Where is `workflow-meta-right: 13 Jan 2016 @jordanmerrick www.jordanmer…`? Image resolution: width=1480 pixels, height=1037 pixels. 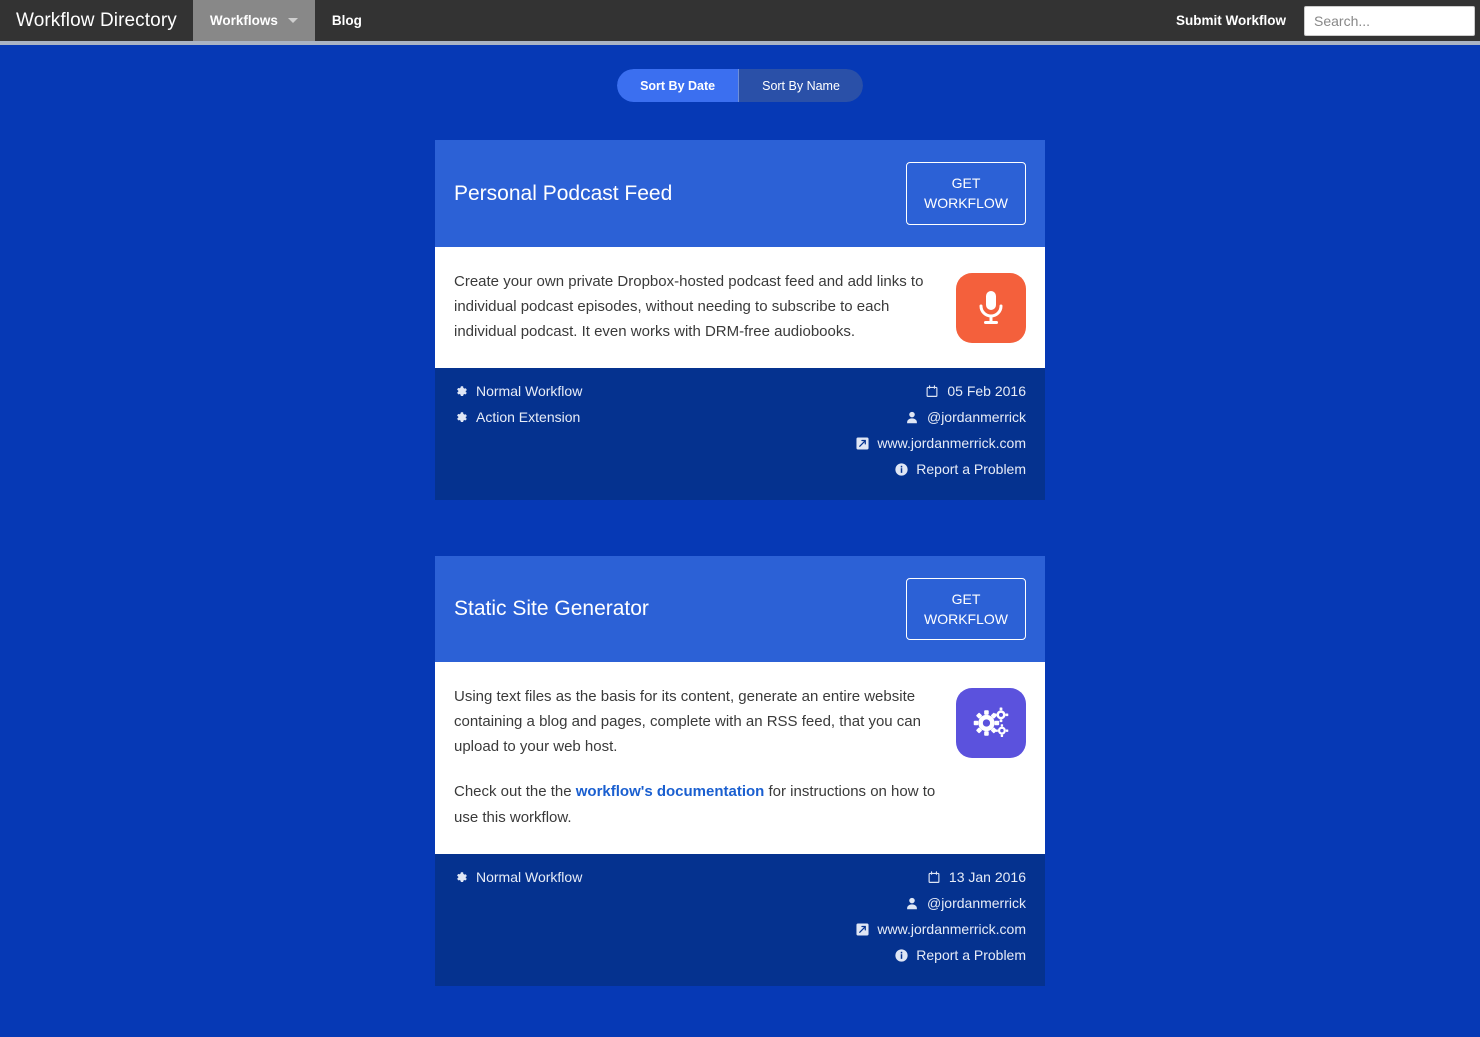
workflow-meta-right: 13 Jan 2016 @jordanmerrick www.jordanmer… is located at coordinates (940, 916).